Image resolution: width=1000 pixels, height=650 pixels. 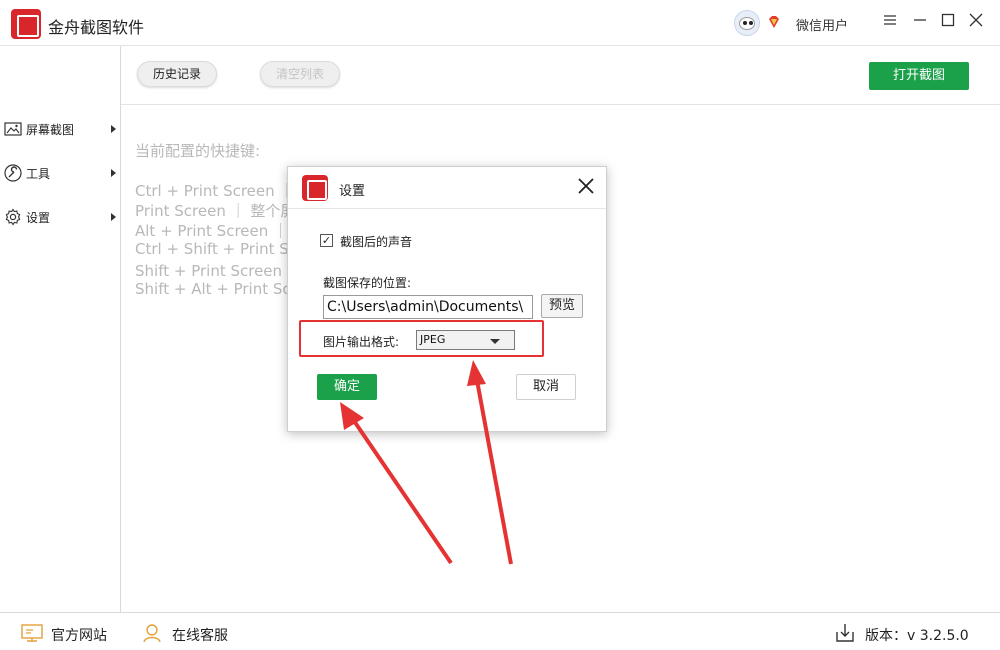 I want to click on dialog-header: 设置, so click(x=447, y=188).